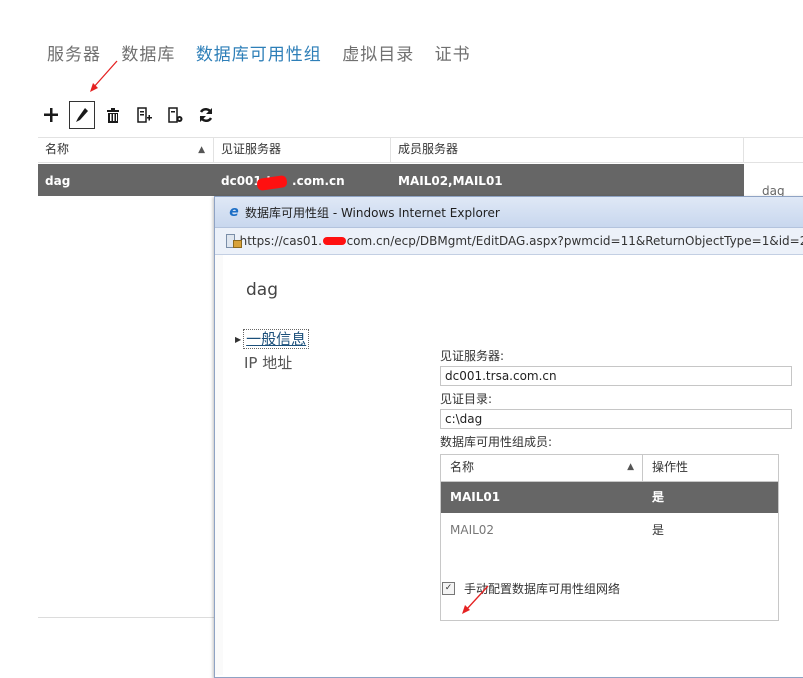  I want to click on members-column-op: 操作性, so click(665, 468).